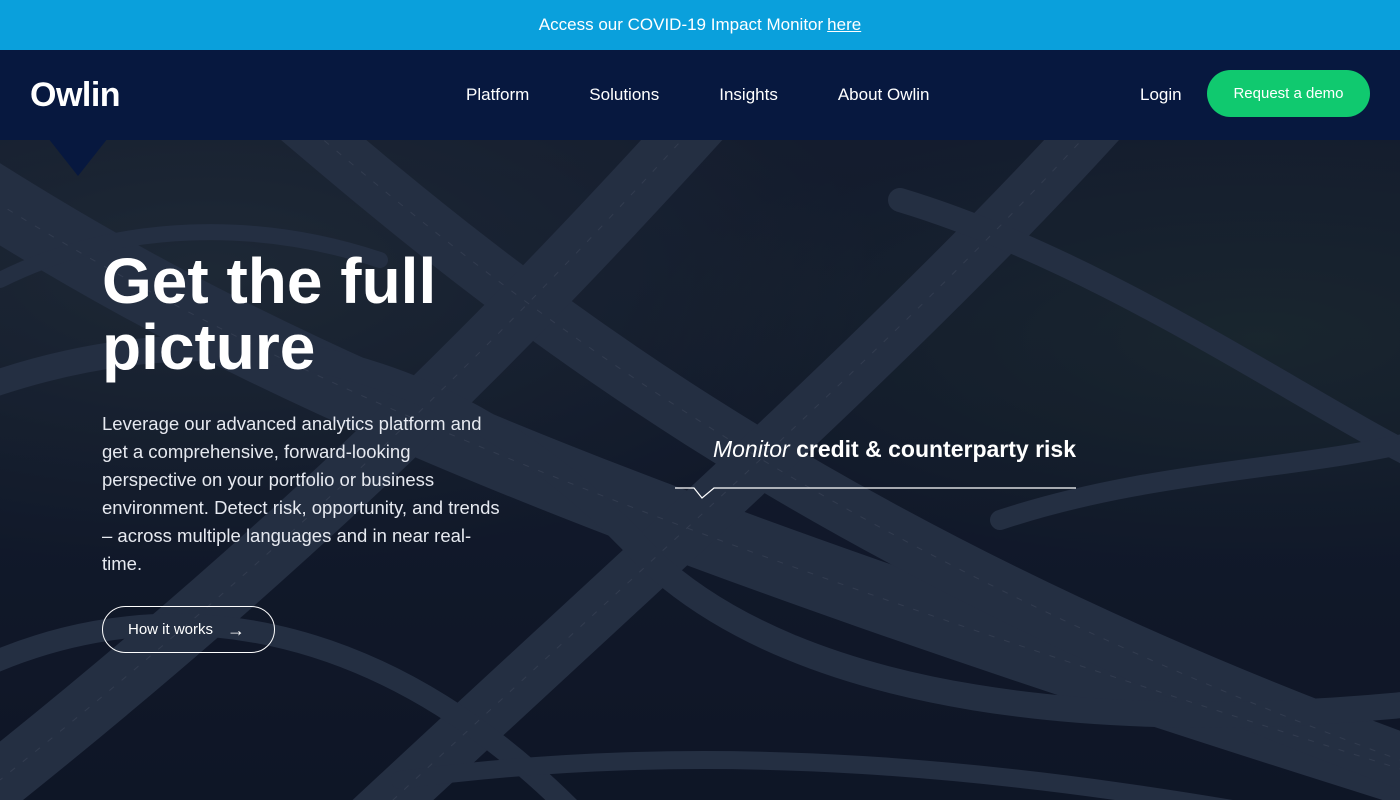 The width and height of the screenshot is (1400, 800). Describe the element at coordinates (884, 95) in the screenshot. I see `nav-link-about: About Owlin` at that location.